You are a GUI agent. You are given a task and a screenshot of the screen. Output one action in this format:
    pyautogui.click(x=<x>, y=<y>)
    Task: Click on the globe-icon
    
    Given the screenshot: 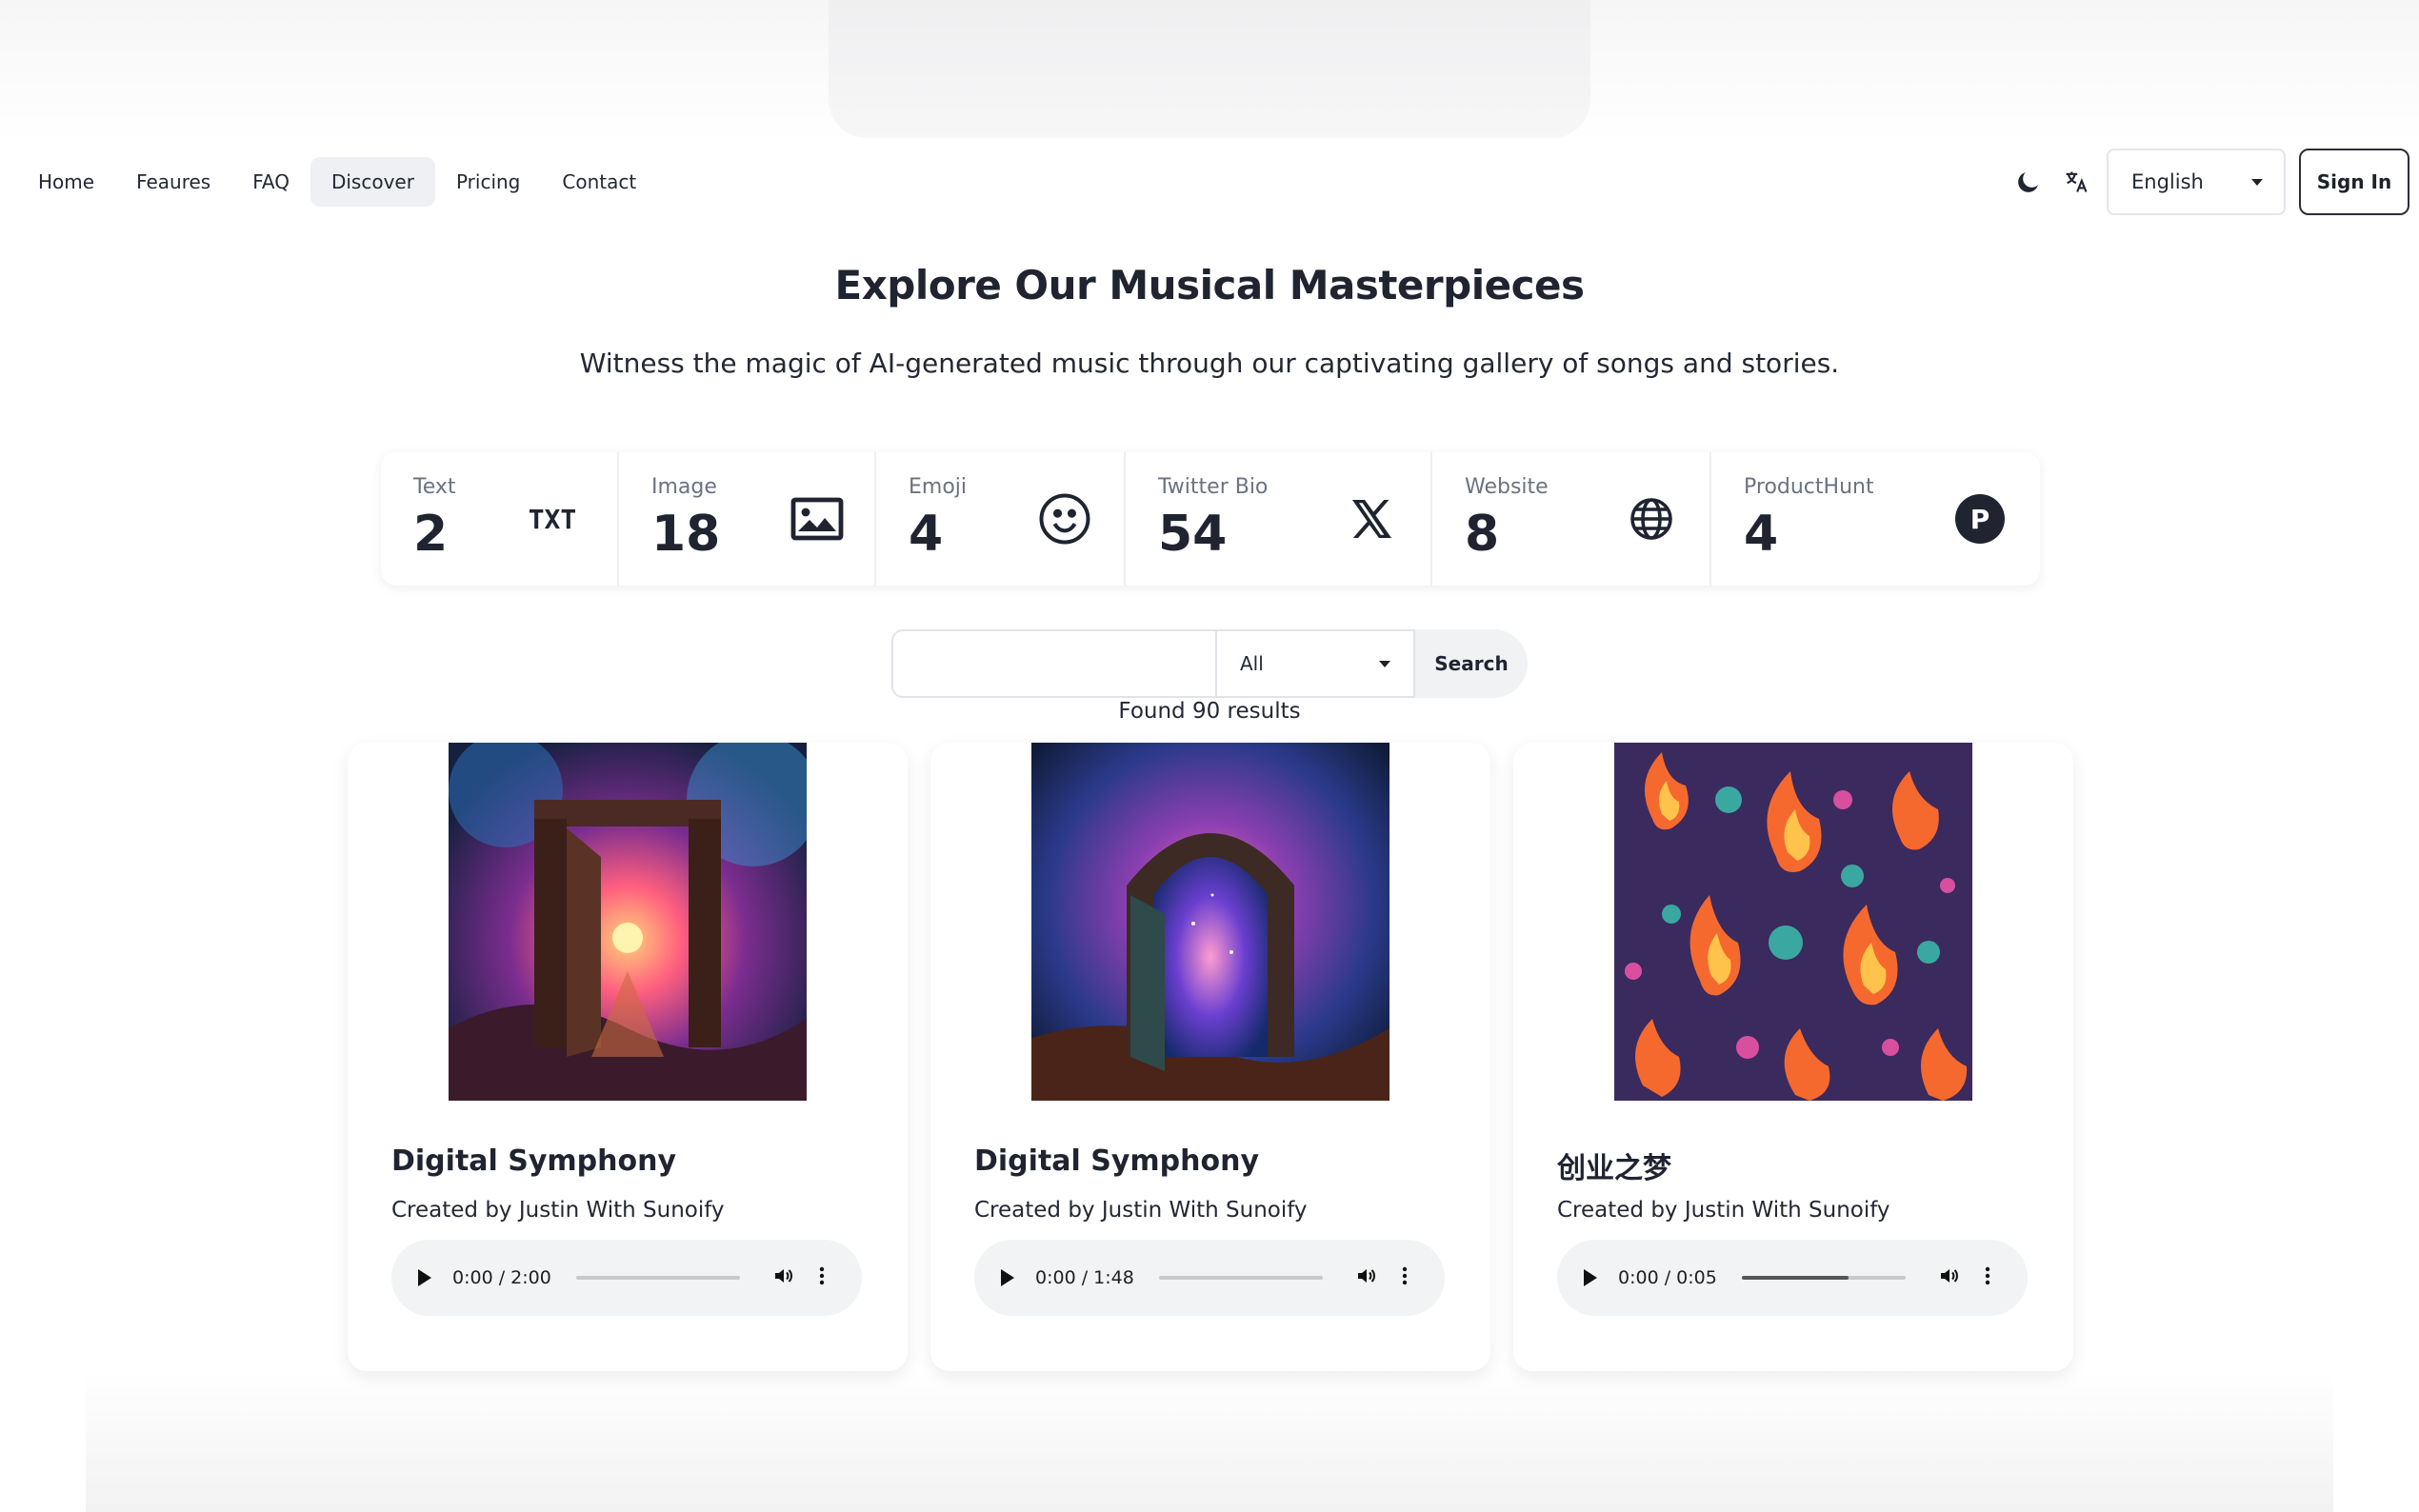 What is the action you would take?
    pyautogui.click(x=1651, y=518)
    